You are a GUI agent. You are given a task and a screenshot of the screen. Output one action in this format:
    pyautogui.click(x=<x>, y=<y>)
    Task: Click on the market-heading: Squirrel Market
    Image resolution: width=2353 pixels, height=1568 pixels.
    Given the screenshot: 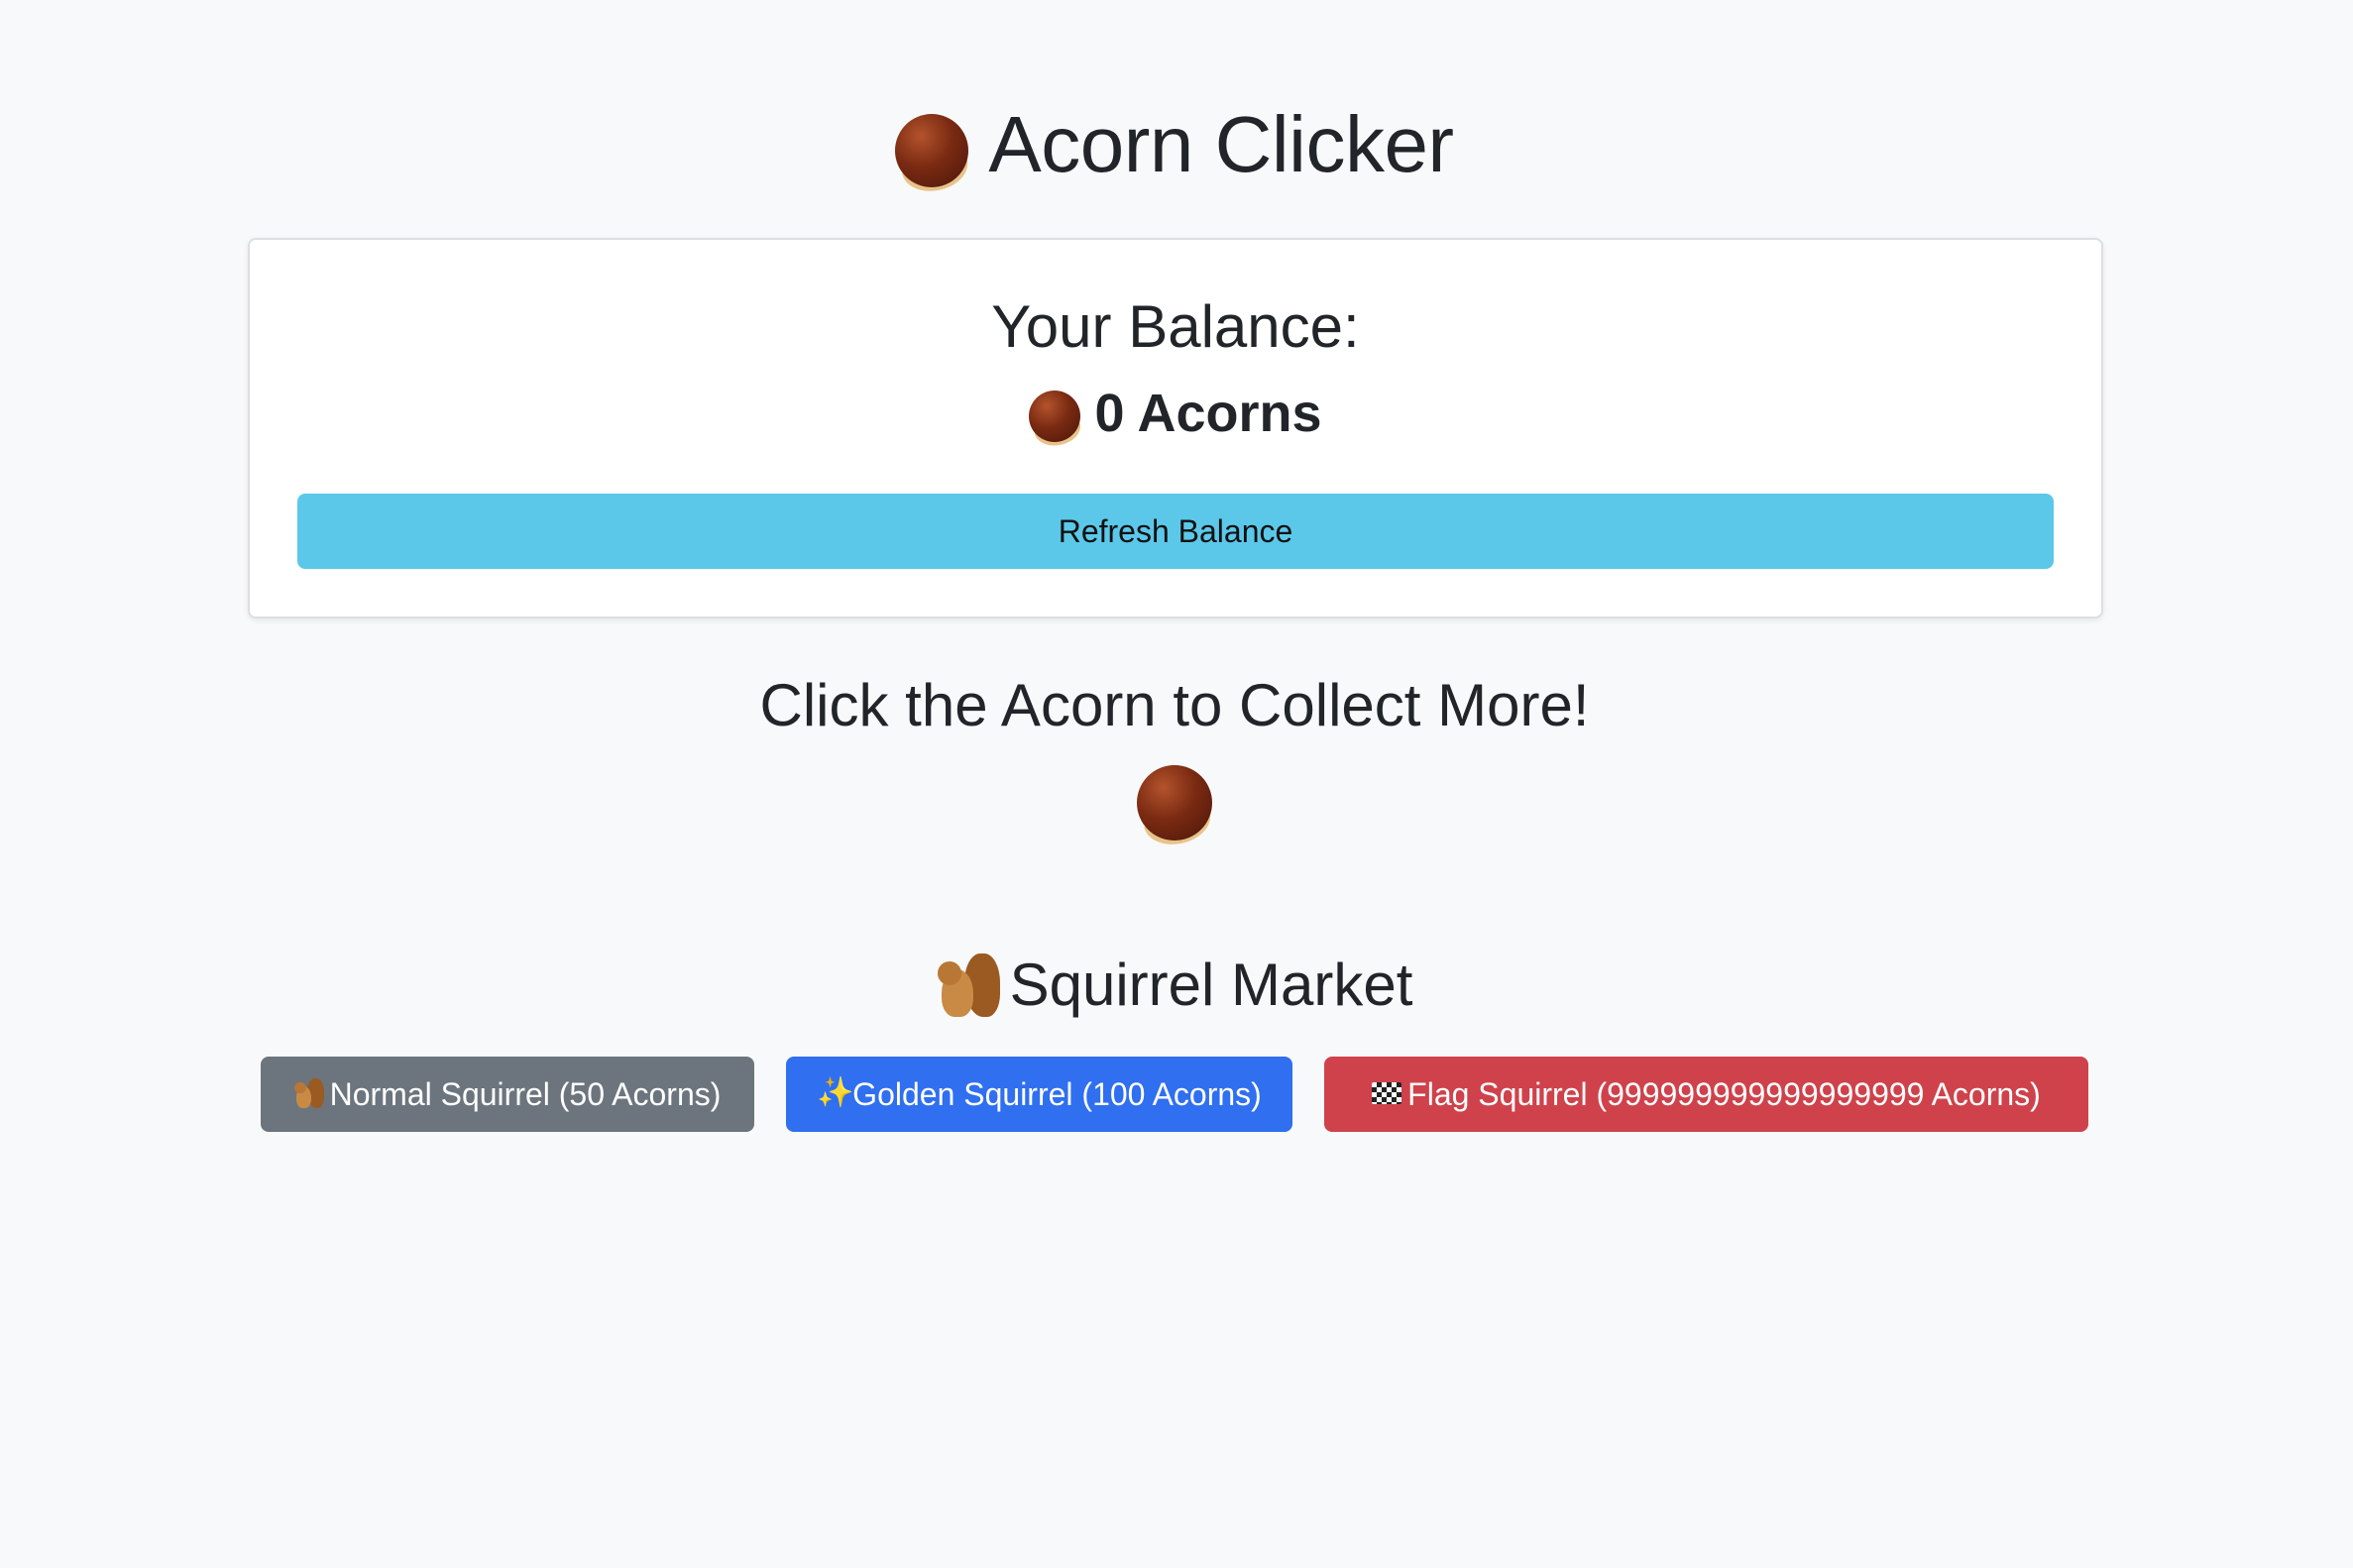 What is the action you would take?
    pyautogui.click(x=1174, y=985)
    